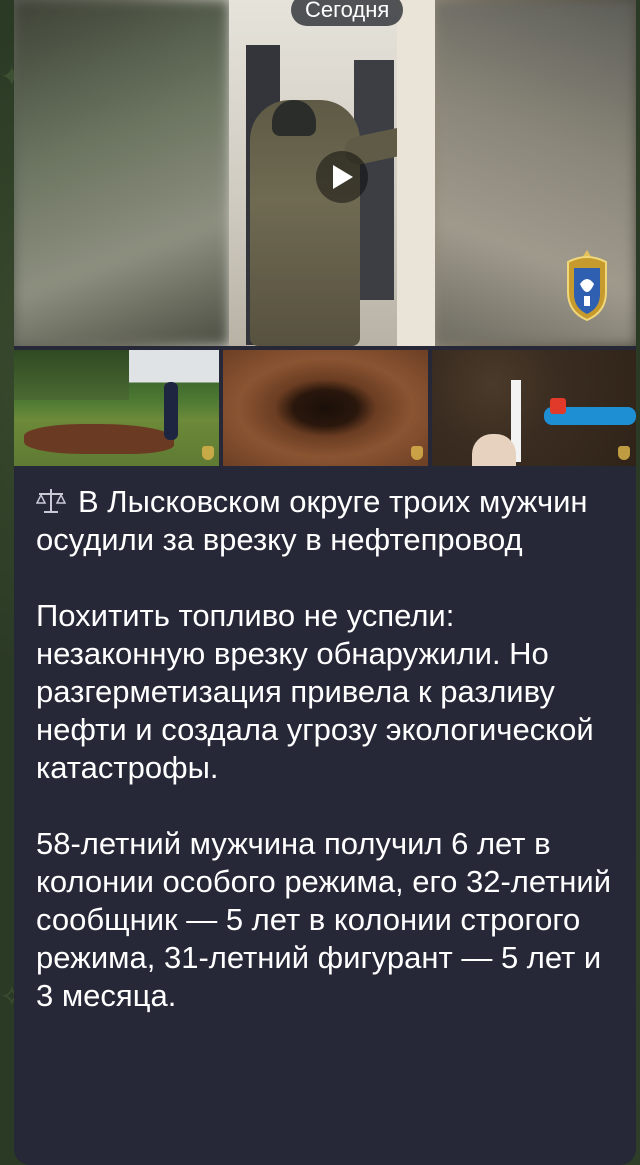 The width and height of the screenshot is (640, 1165). Describe the element at coordinates (294, 118) in the screenshot. I see `video-helmet` at that location.